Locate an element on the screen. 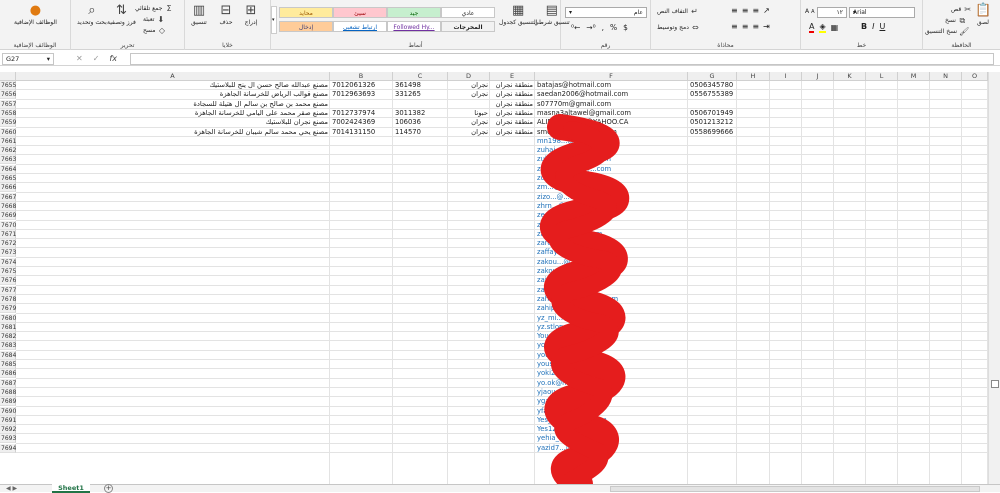 This screenshot has width=1000, height=493. clear-button: مسح ◇ is located at coordinates (154, 30).